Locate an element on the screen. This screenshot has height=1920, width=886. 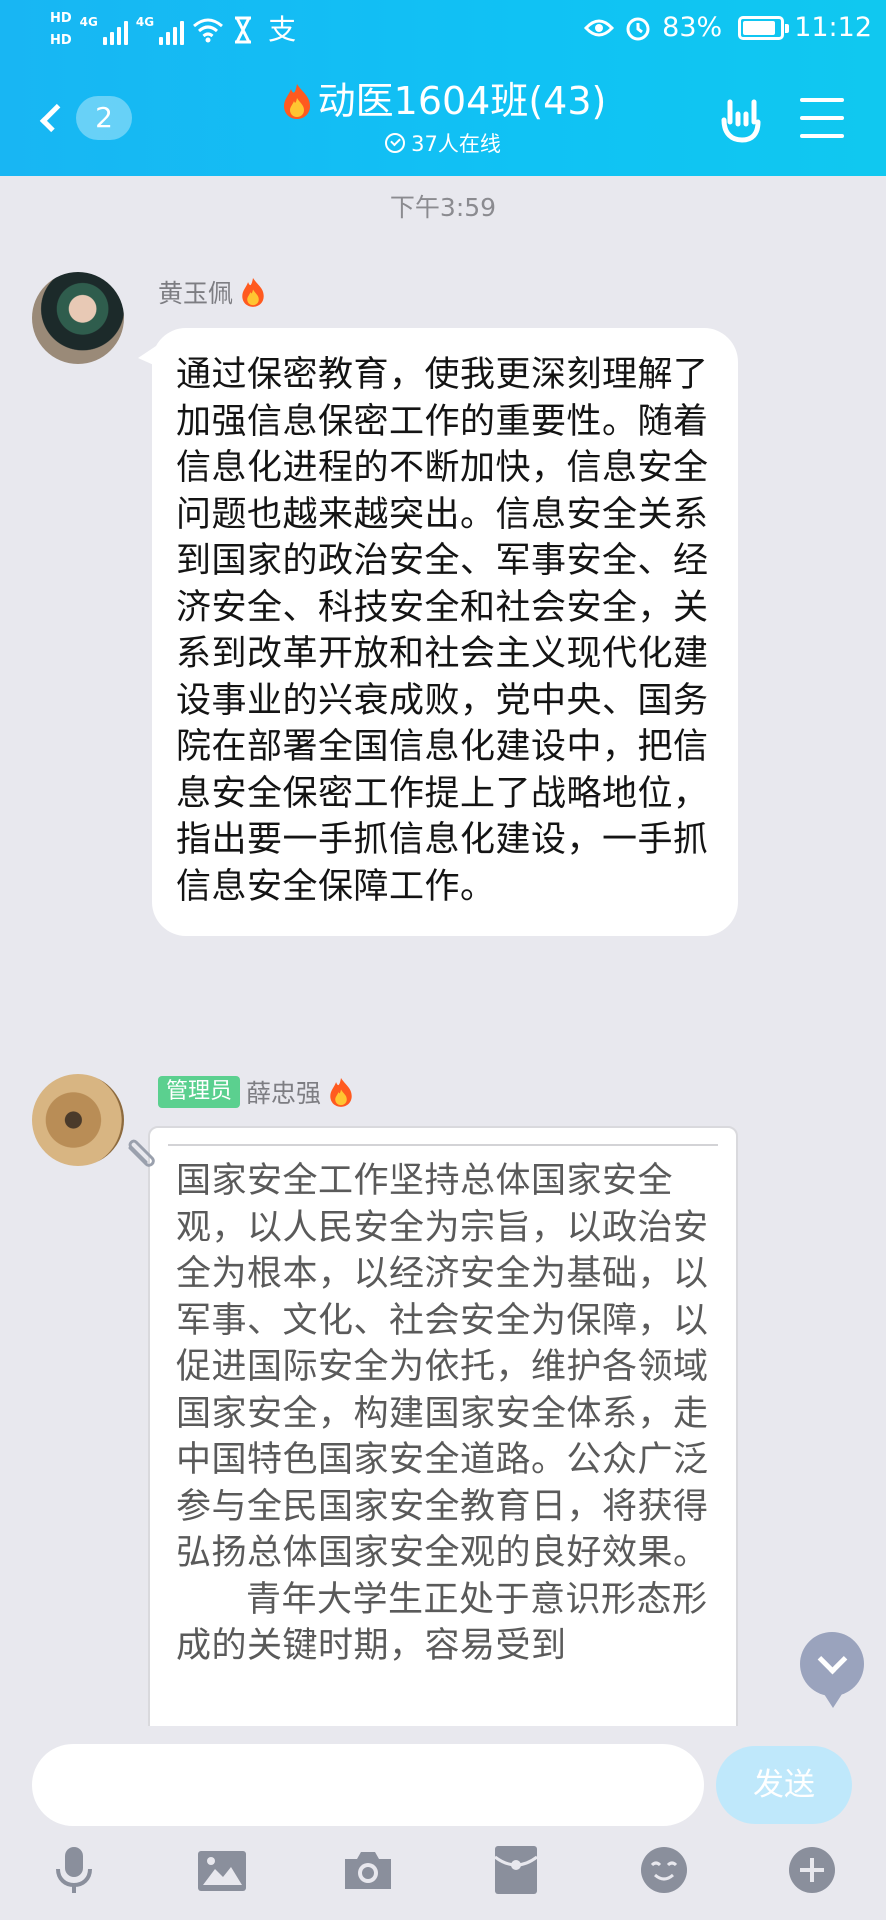
hourglass-icon is located at coordinates (243, 30).